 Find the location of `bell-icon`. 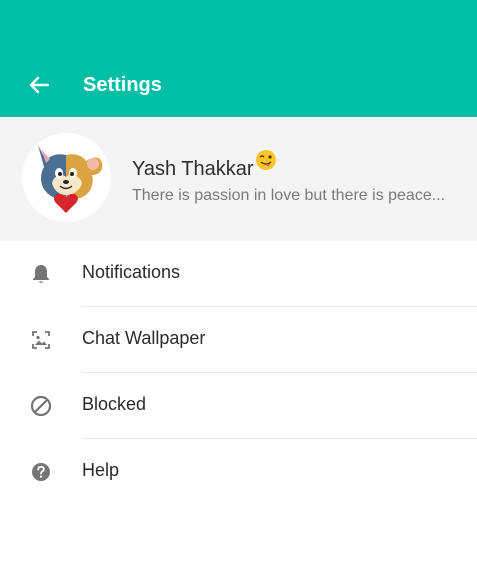

bell-icon is located at coordinates (41, 274).